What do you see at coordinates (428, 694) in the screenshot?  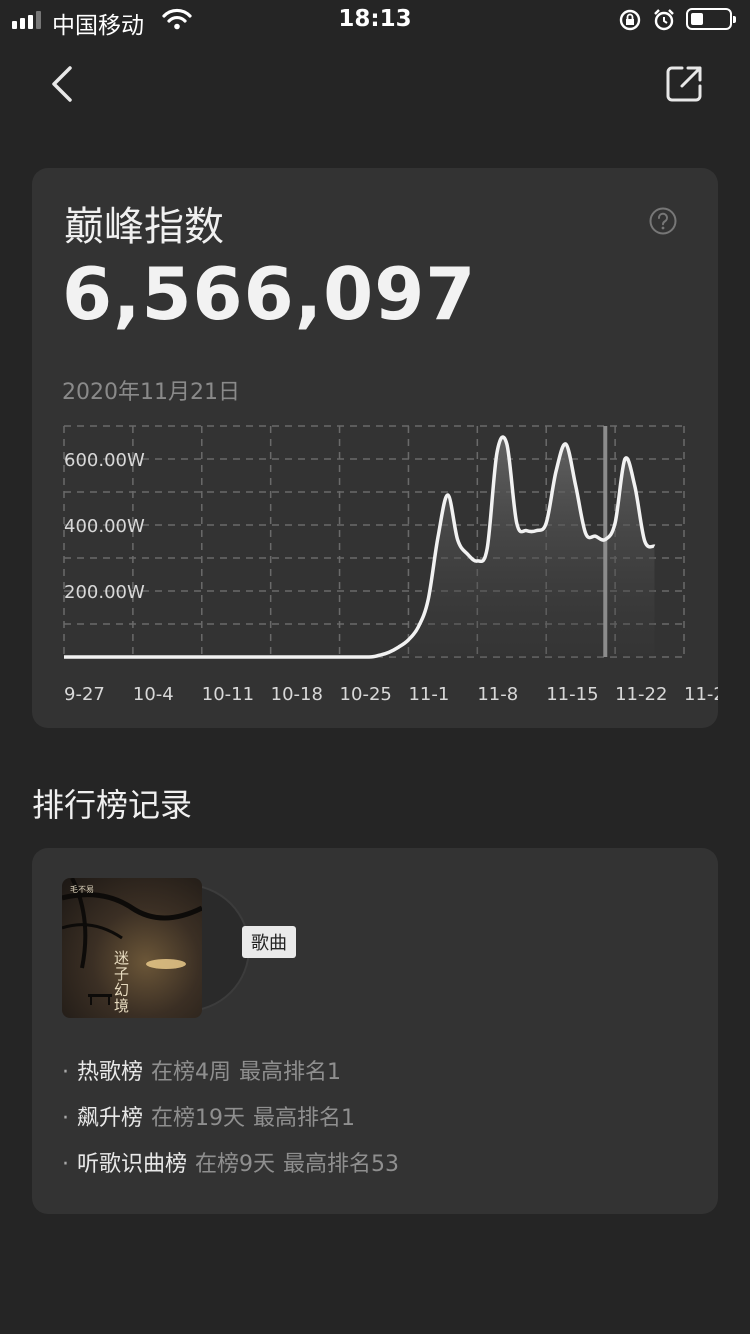 I see `x-tick-label: 11-1` at bounding box center [428, 694].